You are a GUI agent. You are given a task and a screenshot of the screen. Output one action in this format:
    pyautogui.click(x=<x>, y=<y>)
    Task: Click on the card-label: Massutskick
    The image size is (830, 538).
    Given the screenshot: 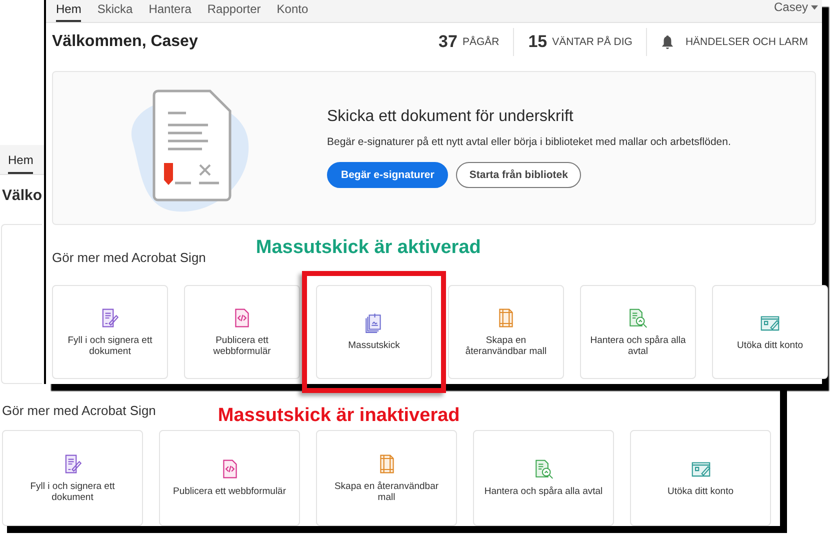 What is the action you would take?
    pyautogui.click(x=374, y=346)
    